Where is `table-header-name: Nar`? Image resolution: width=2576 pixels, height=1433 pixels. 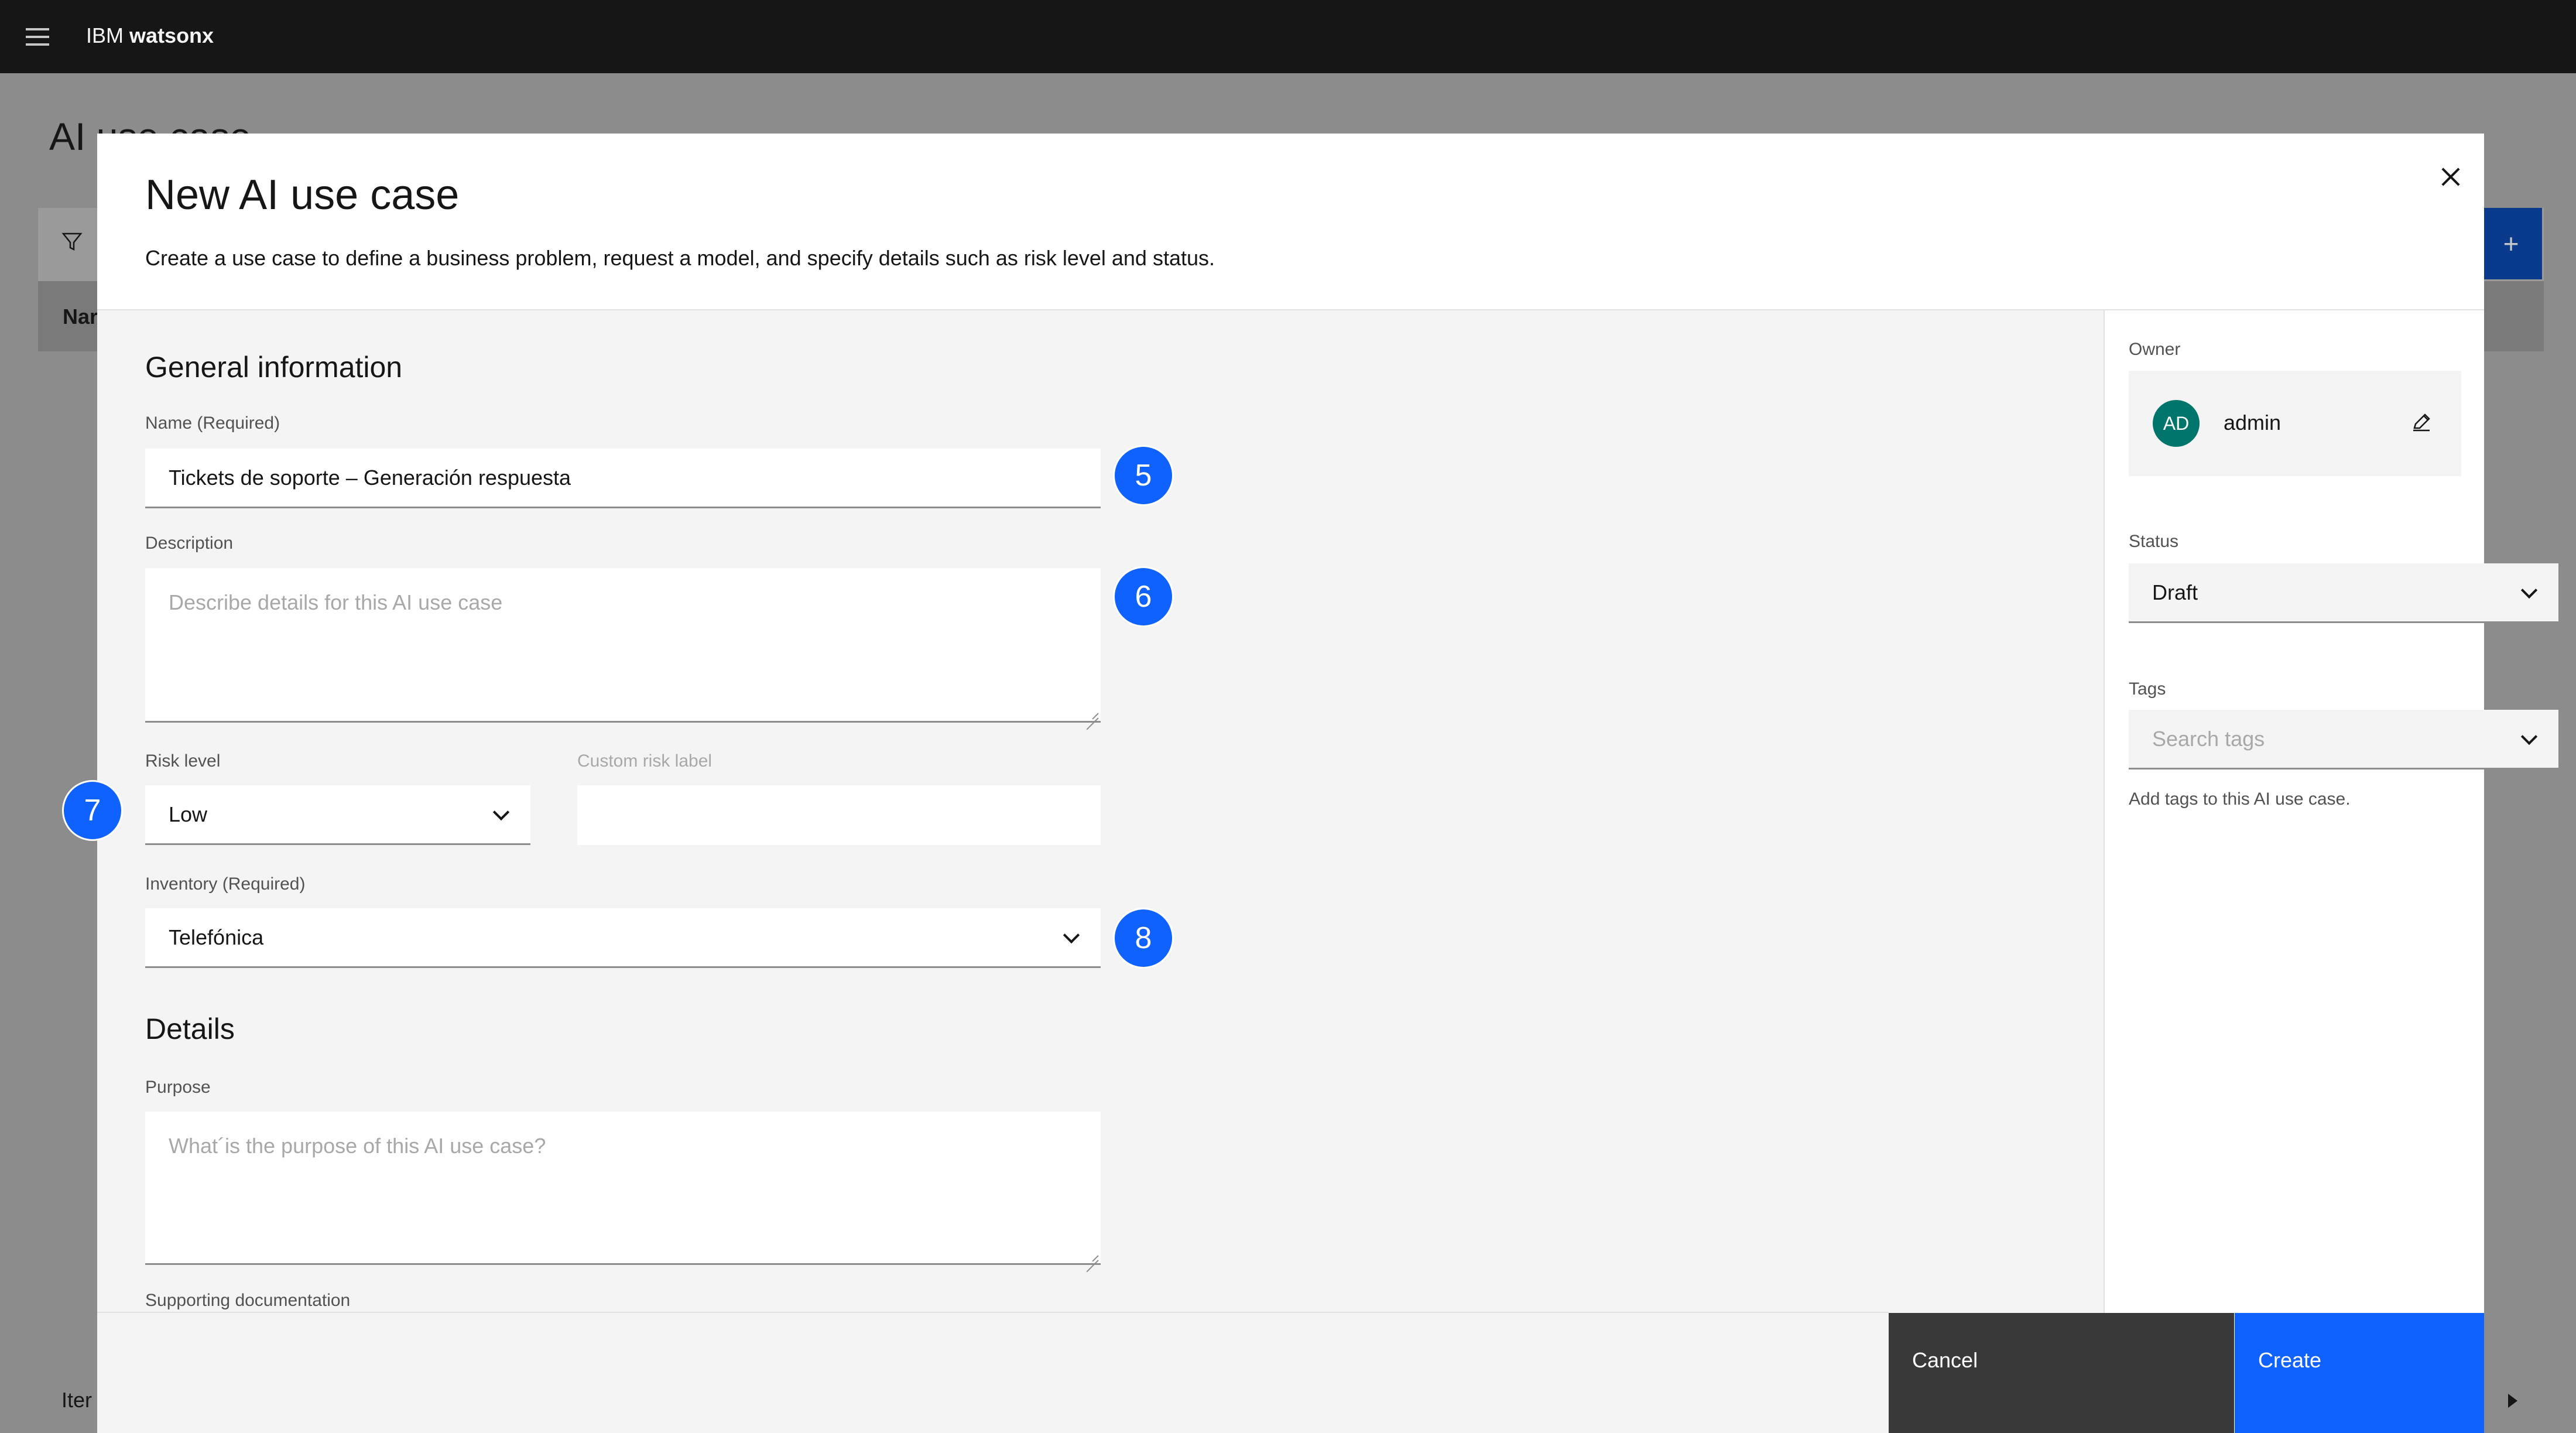
table-header-name: Nar is located at coordinates (80, 317).